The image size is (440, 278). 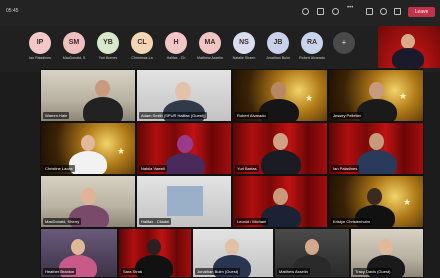 What do you see at coordinates (278, 58) in the screenshot?
I see `avatar-name: Jonathan Bulm` at bounding box center [278, 58].